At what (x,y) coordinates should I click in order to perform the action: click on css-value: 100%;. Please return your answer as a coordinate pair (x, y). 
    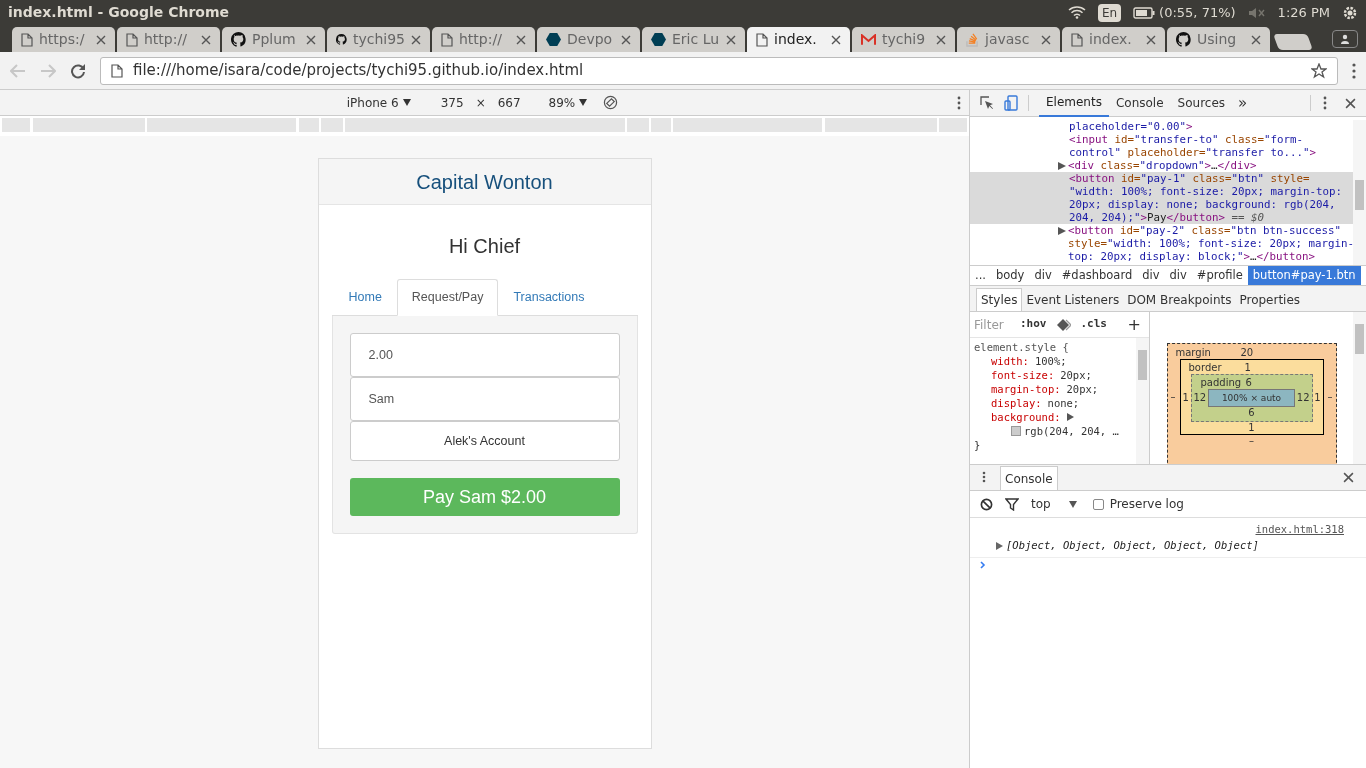
    Looking at the image, I should click on (1050, 361).